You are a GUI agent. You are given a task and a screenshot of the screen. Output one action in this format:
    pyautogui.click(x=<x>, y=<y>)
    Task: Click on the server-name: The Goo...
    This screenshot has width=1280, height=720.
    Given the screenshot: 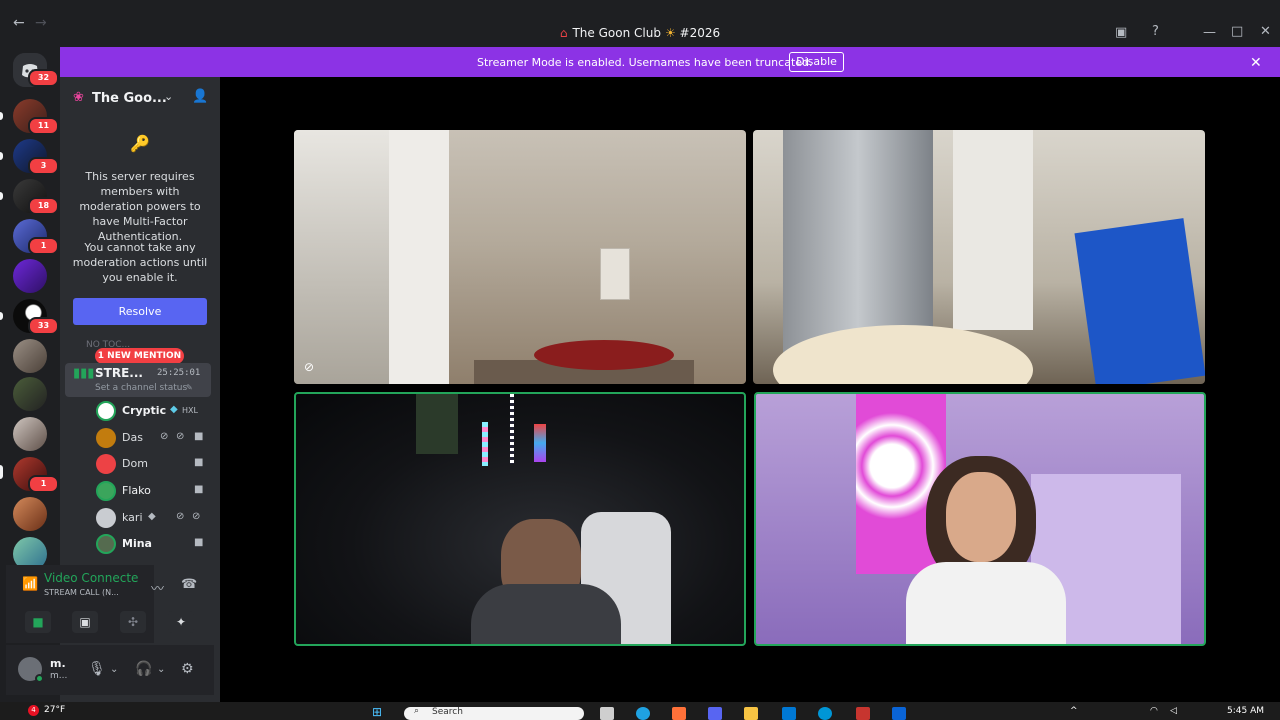 What is the action you would take?
    pyautogui.click(x=129, y=98)
    